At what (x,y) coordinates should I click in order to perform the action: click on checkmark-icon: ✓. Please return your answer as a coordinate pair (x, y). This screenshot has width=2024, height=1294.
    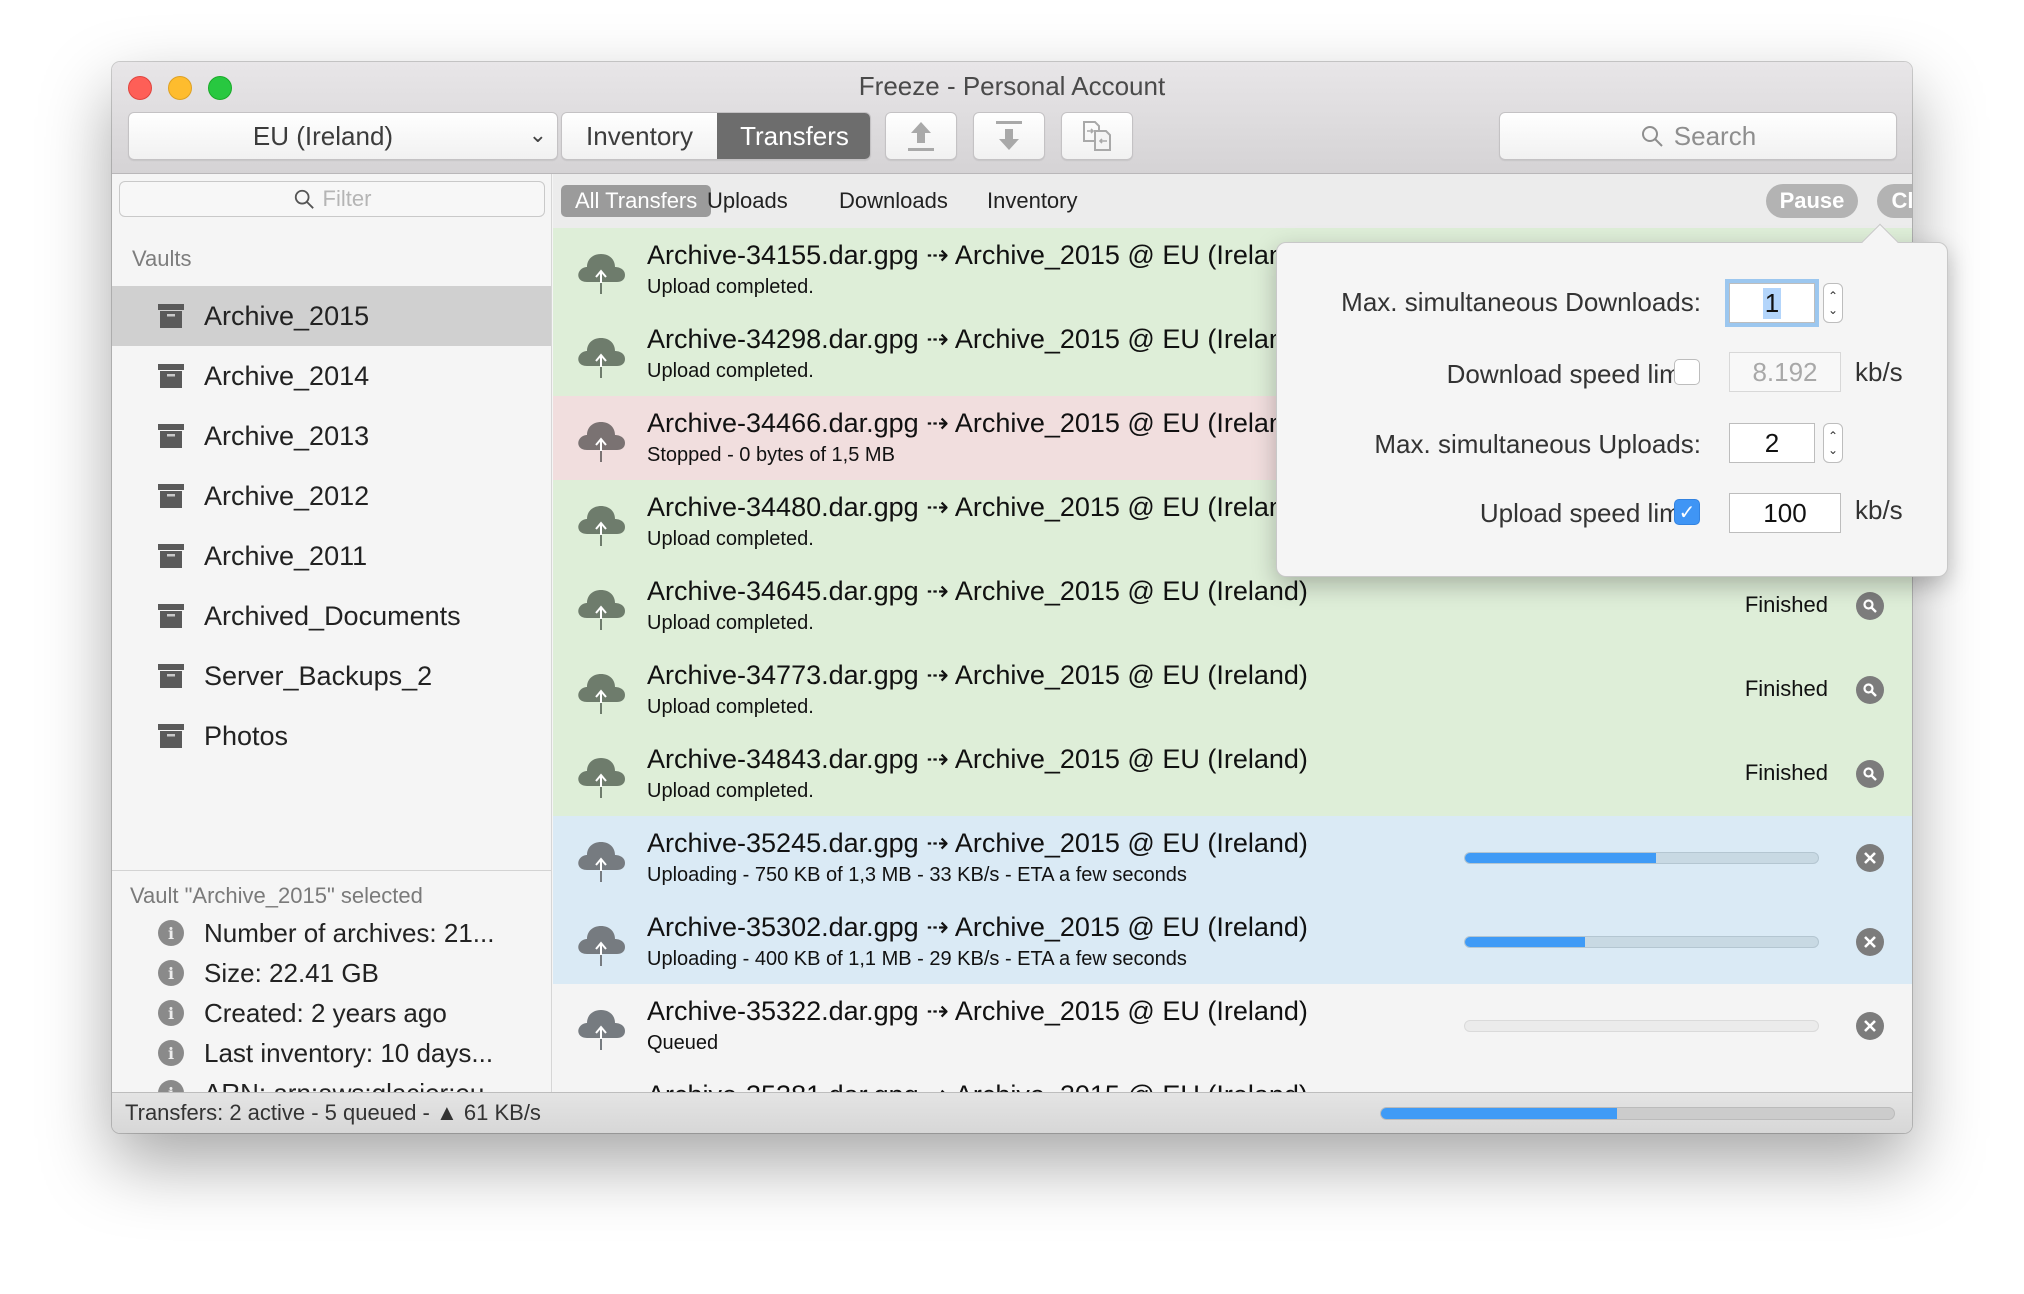
    Looking at the image, I should click on (1687, 512).